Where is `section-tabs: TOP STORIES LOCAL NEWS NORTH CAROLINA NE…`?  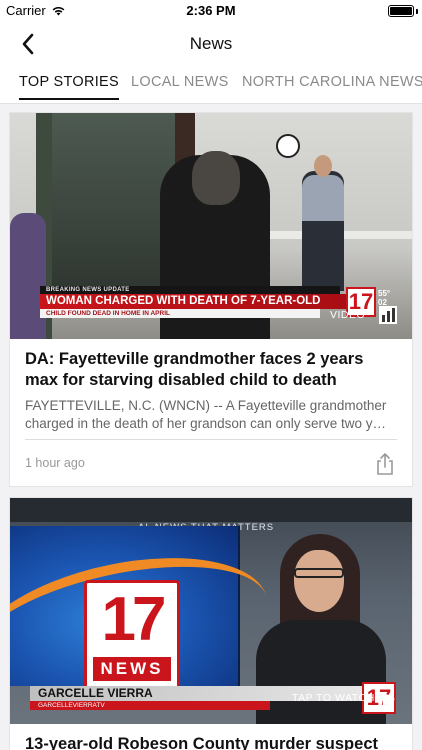 section-tabs: TOP STORIES LOCAL NEWS NORTH CAROLINA NE… is located at coordinates (211, 85).